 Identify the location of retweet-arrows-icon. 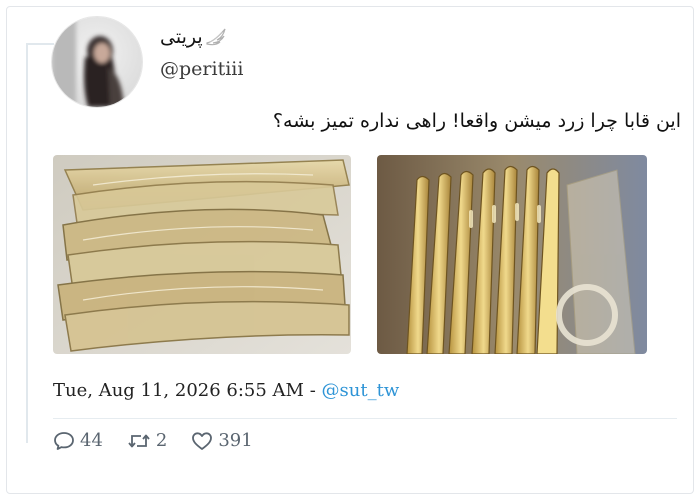
(139, 441).